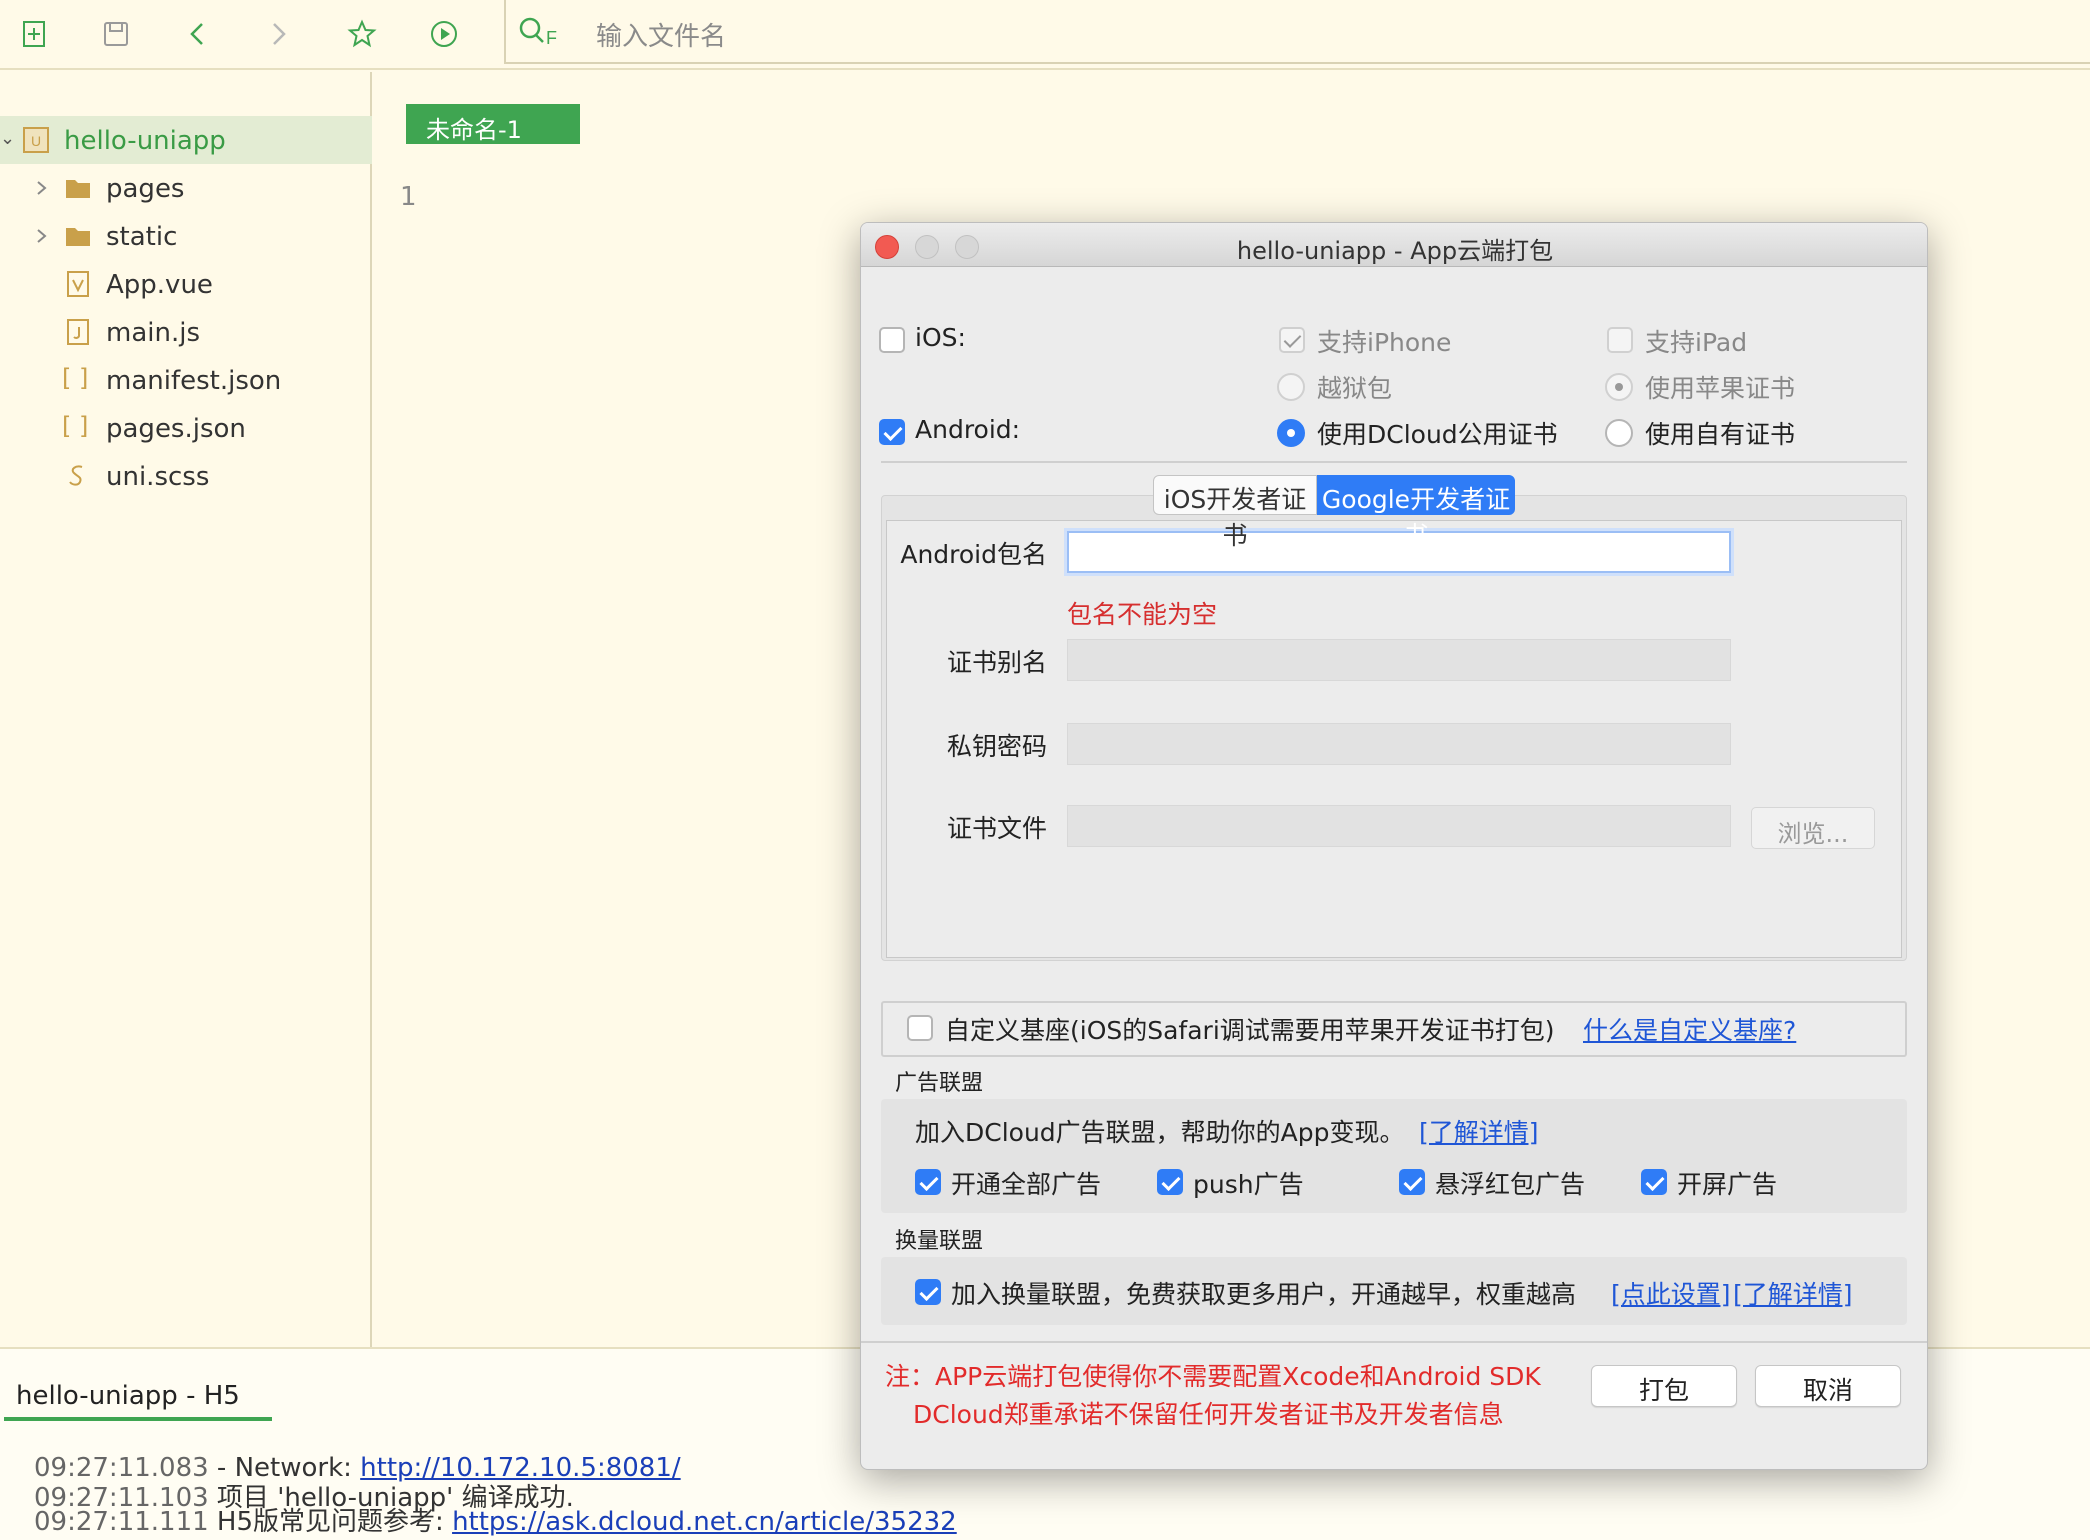 The height and width of the screenshot is (1540, 2090). What do you see at coordinates (145, 141) in the screenshot?
I see `tree-item-label: hello-uniapp` at bounding box center [145, 141].